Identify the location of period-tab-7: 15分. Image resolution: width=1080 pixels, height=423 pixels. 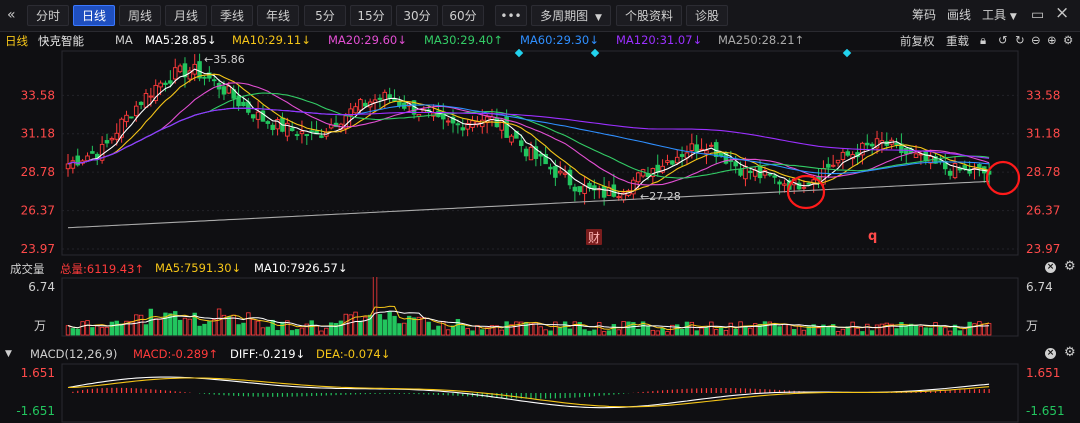
(371, 15).